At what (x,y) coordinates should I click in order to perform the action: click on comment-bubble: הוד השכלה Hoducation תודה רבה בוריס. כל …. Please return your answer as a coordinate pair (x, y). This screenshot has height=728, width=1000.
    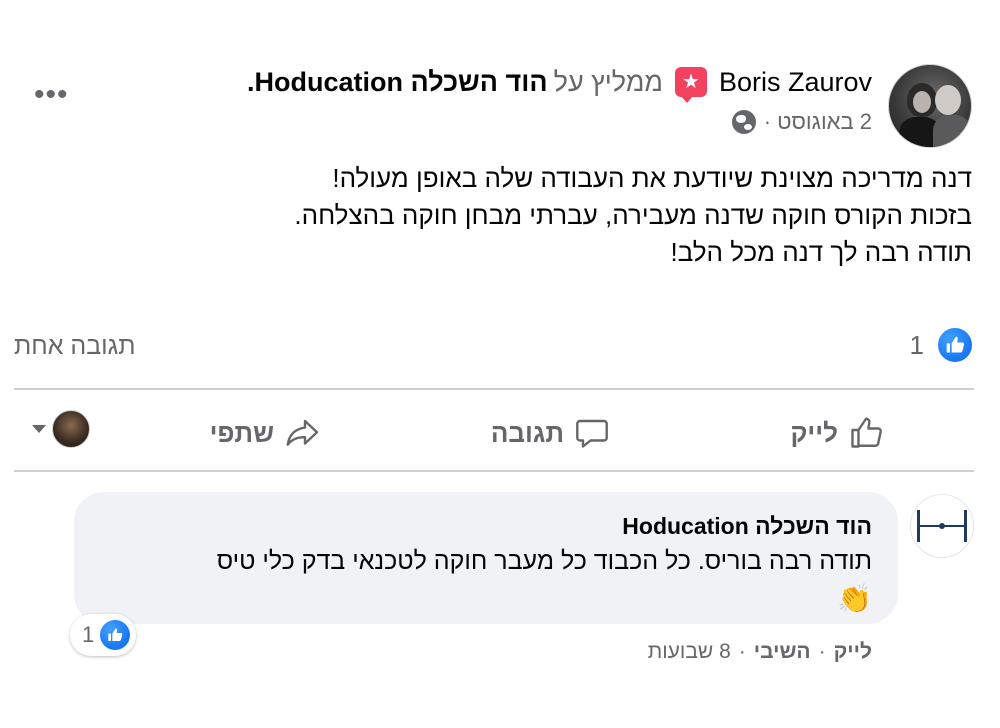
    Looking at the image, I should click on (486, 558).